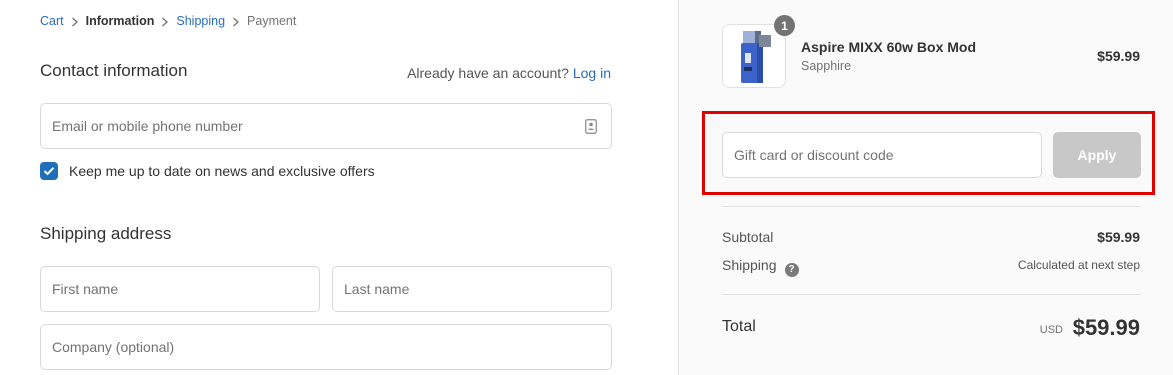 Image resolution: width=1173 pixels, height=375 pixels. Describe the element at coordinates (113, 347) in the screenshot. I see `company-placeholder: Company (optional)` at that location.